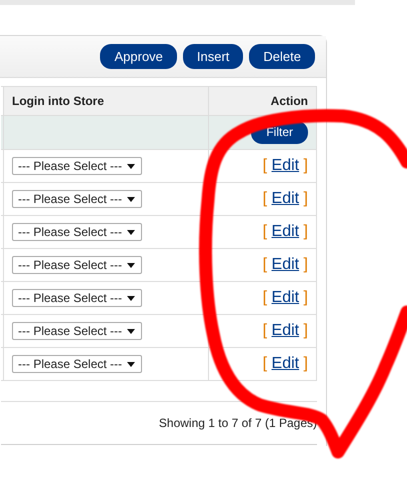  I want to click on toolbar-button: Insert, so click(213, 56).